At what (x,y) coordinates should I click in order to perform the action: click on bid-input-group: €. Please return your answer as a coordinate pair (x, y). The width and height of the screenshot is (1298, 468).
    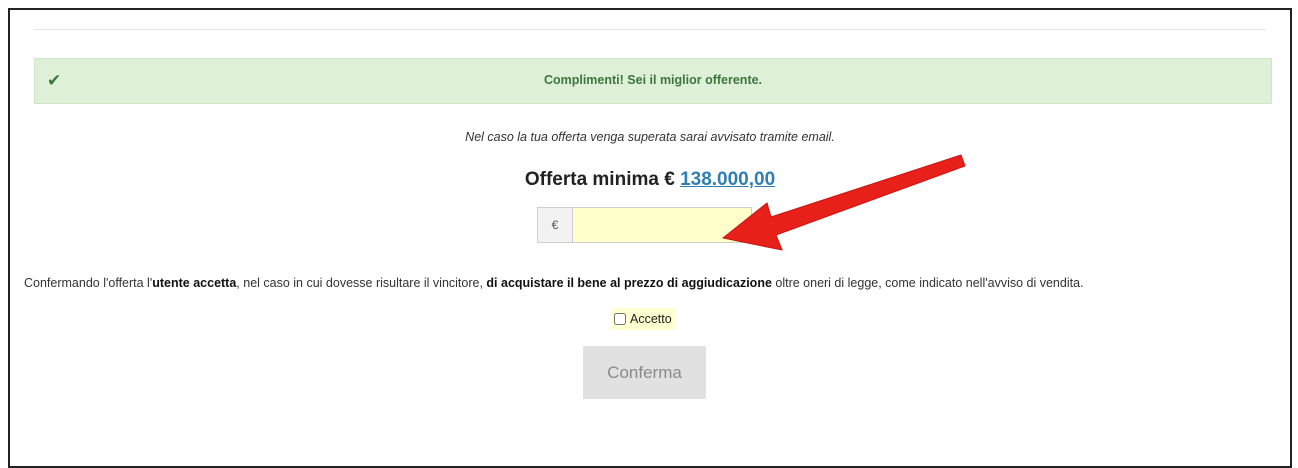
    Looking at the image, I should click on (644, 225).